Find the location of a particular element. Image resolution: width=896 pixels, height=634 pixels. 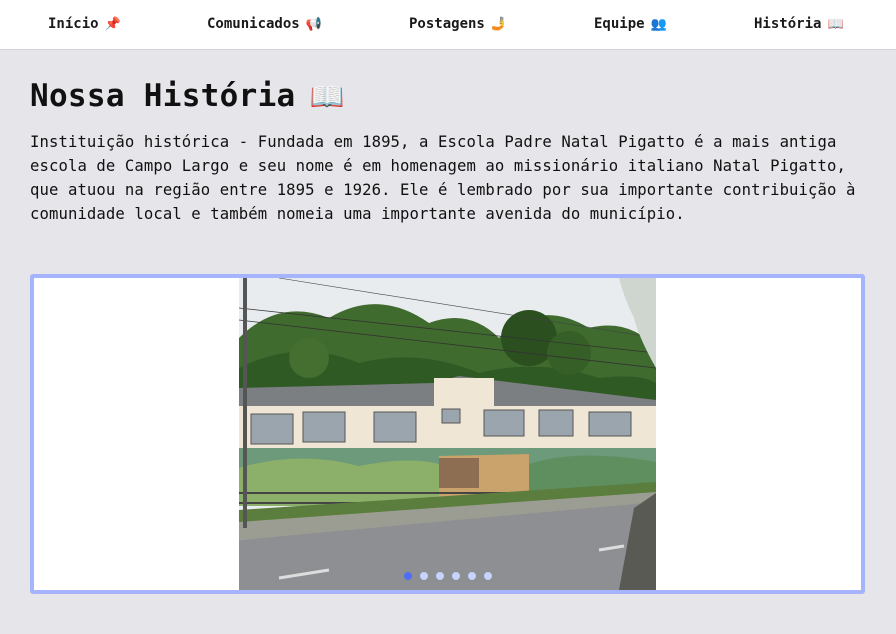

nav-inicio-label: Início is located at coordinates (73, 24).